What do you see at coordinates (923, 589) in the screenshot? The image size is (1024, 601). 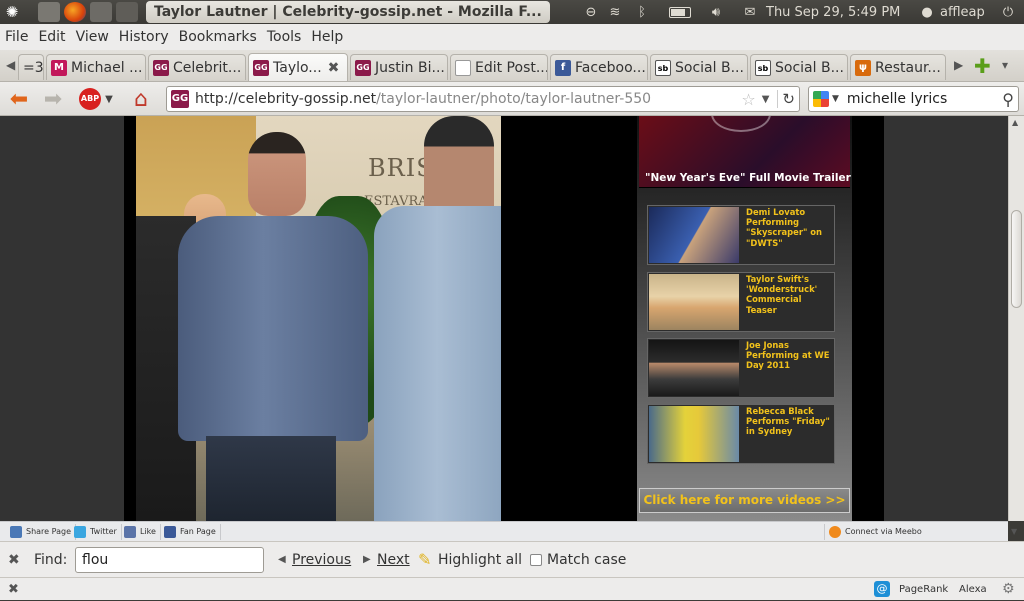 I see `pagerank-label: PageRank` at bounding box center [923, 589].